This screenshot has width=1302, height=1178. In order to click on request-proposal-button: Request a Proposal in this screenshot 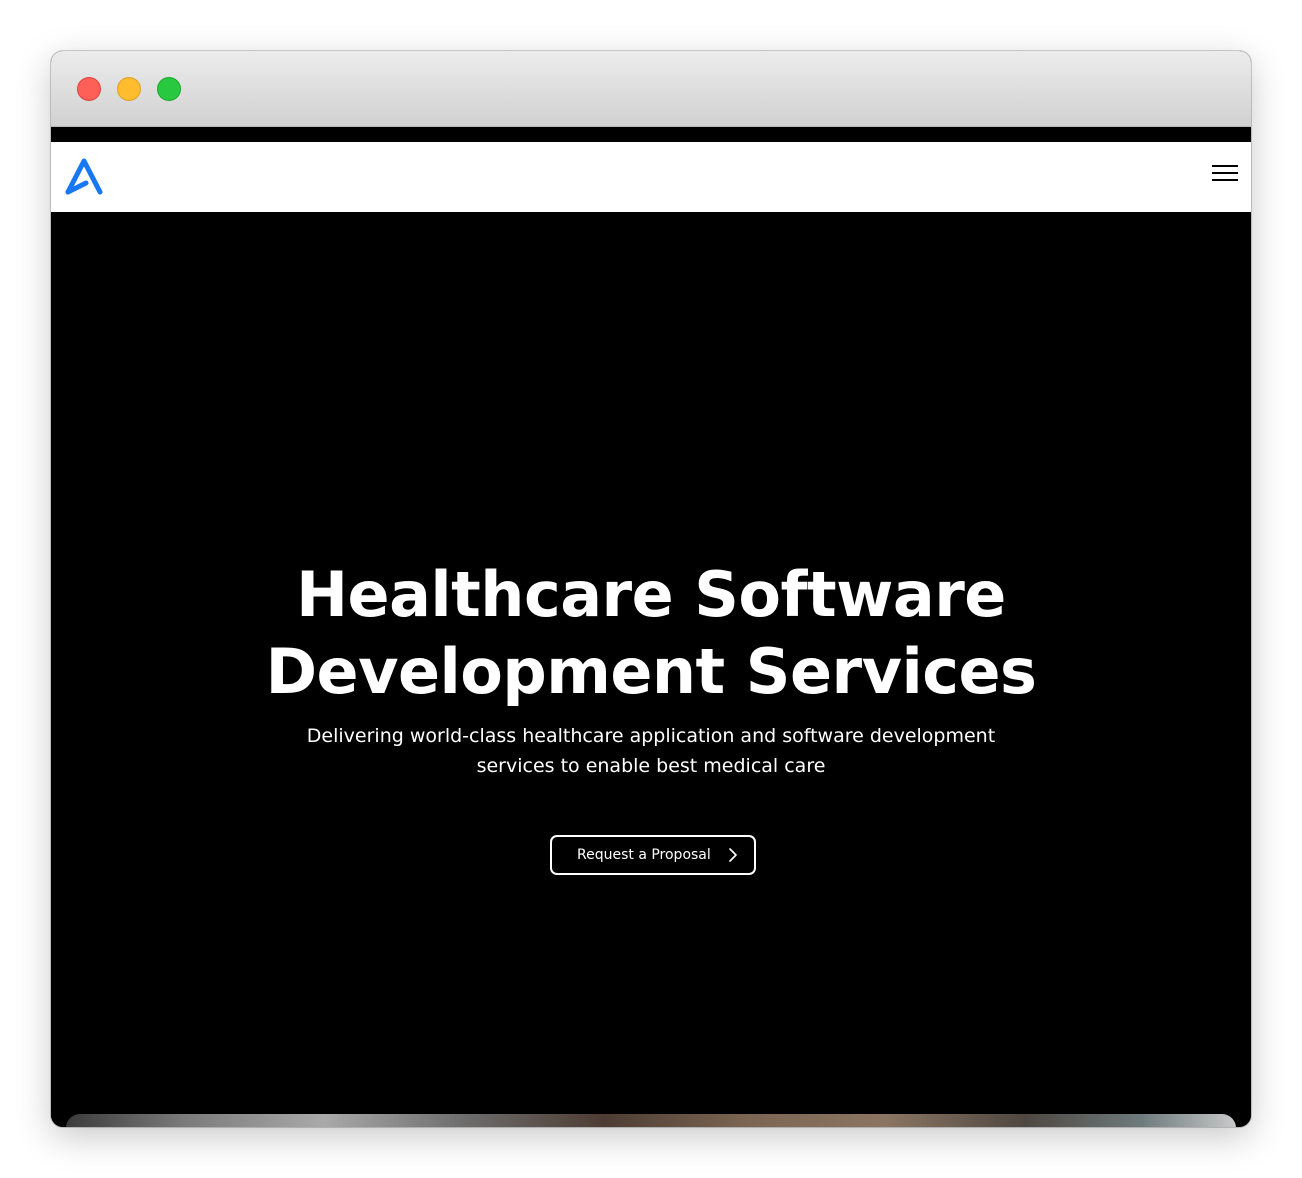, I will do `click(653, 855)`.